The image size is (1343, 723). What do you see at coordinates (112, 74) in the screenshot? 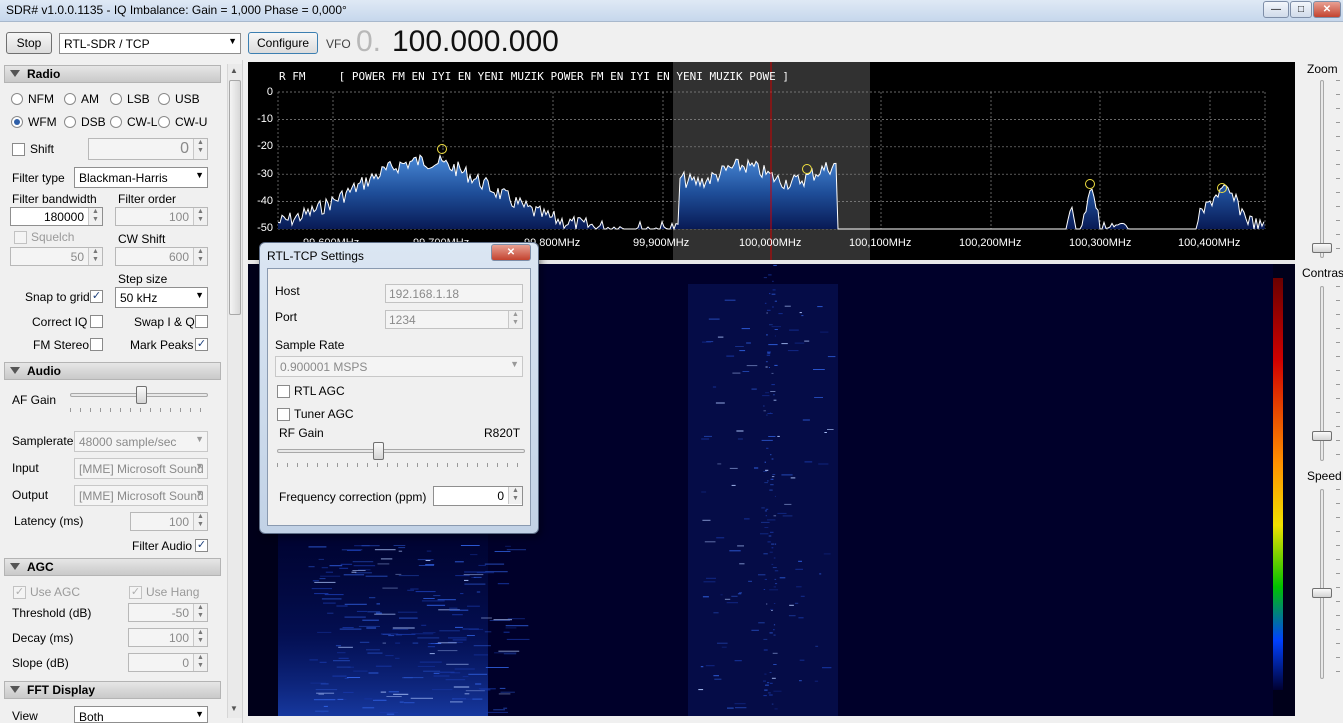
I see `radio-section-header: Radio` at bounding box center [112, 74].